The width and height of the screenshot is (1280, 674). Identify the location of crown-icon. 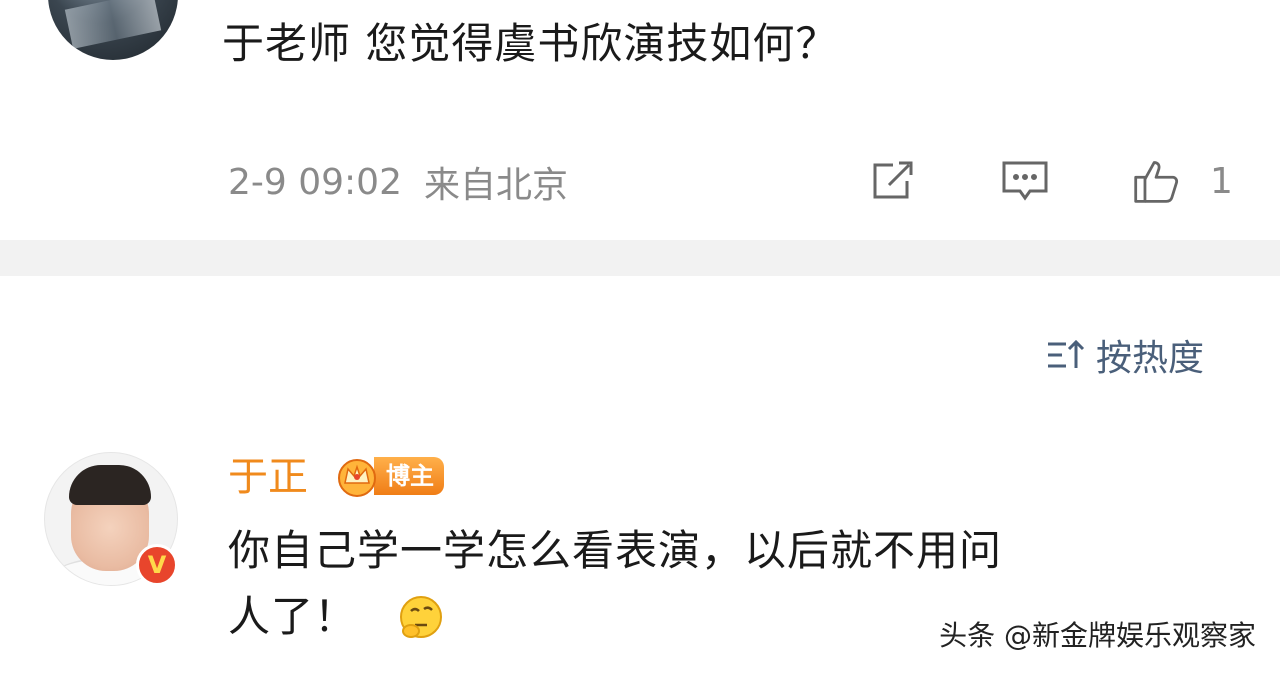
(357, 476).